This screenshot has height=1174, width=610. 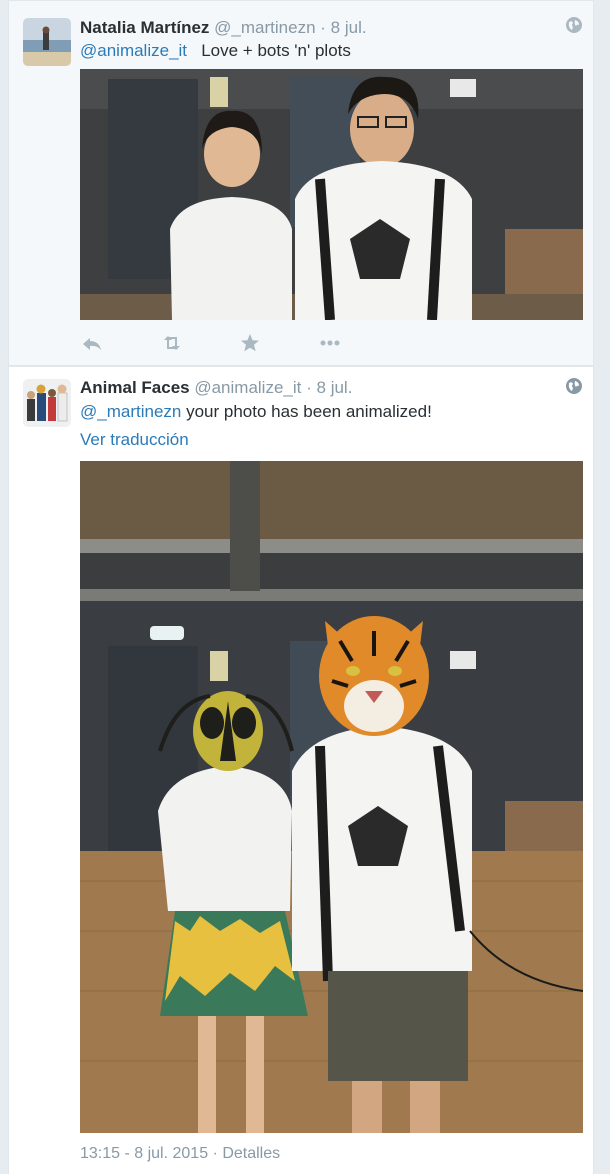 What do you see at coordinates (134, 440) in the screenshot?
I see `translate-link: Ver traducción` at bounding box center [134, 440].